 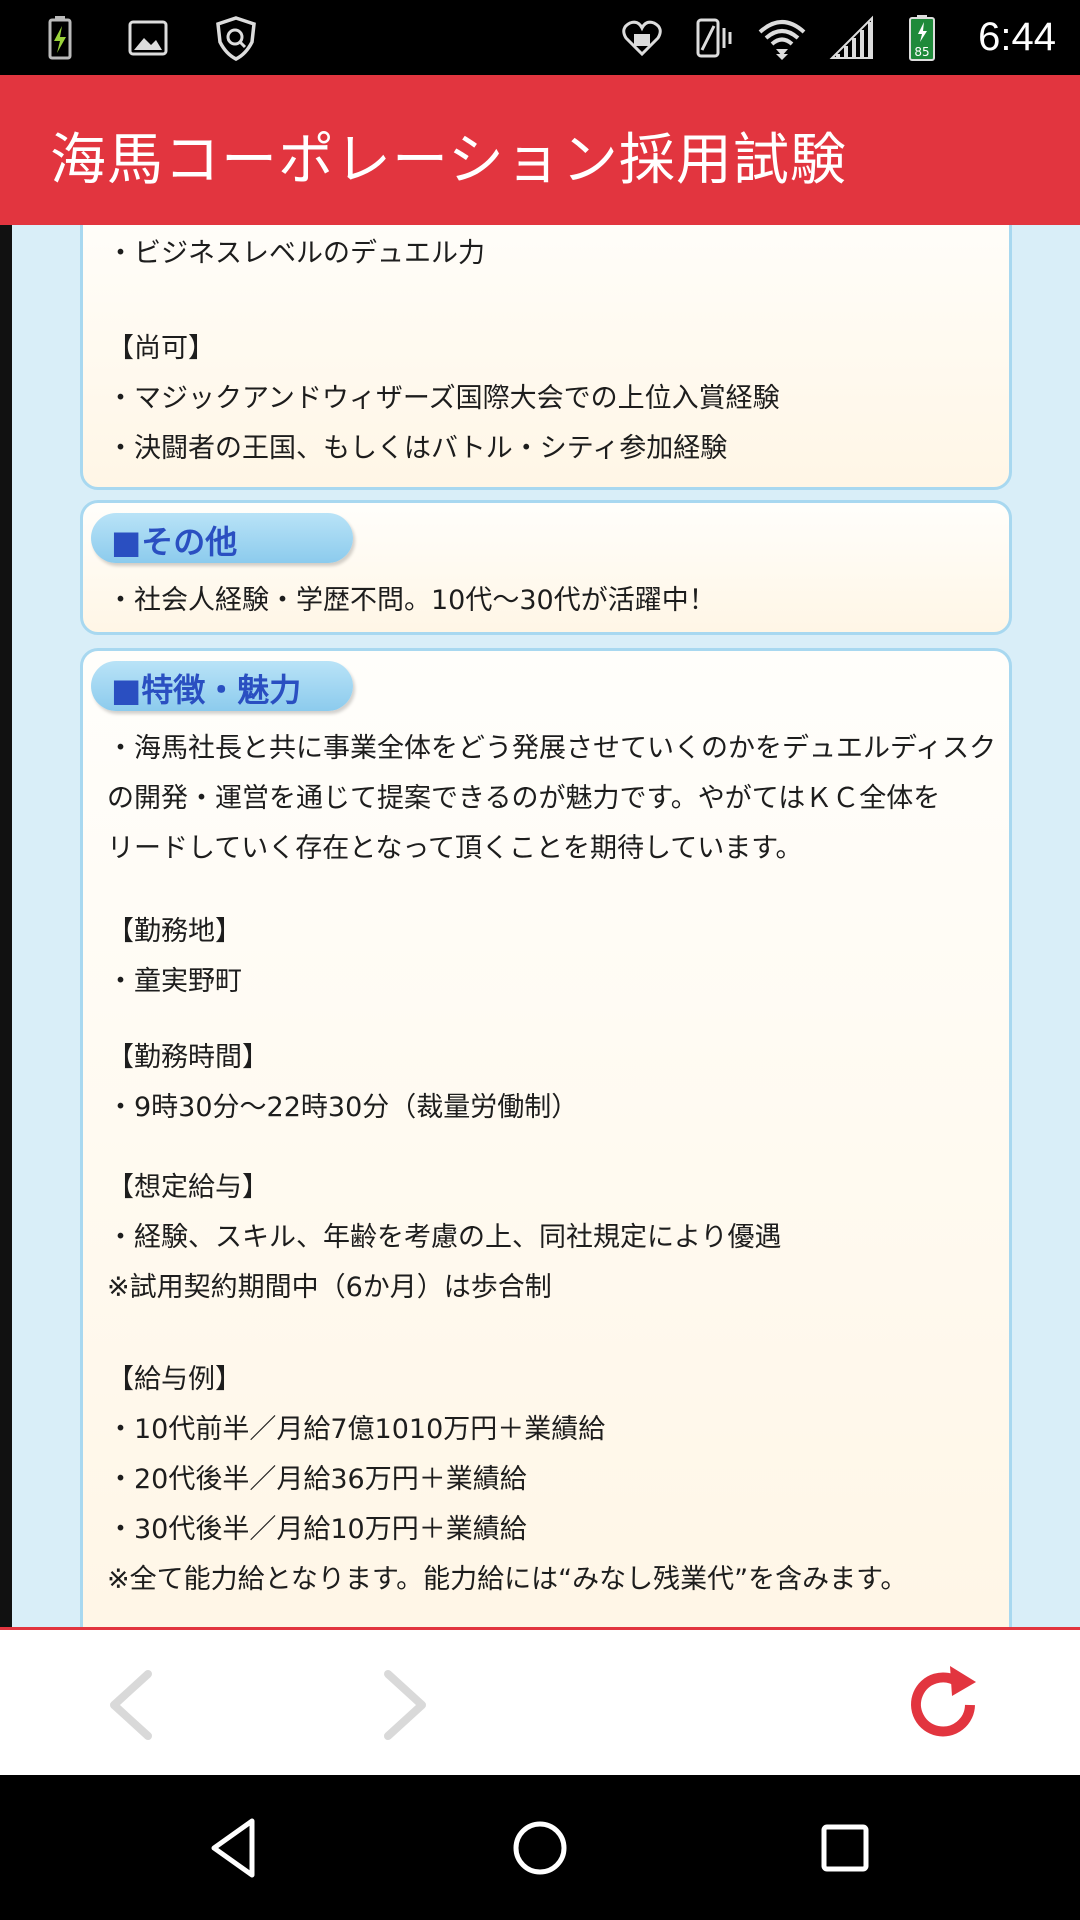 I want to click on system-home-icon, so click(x=540, y=1848).